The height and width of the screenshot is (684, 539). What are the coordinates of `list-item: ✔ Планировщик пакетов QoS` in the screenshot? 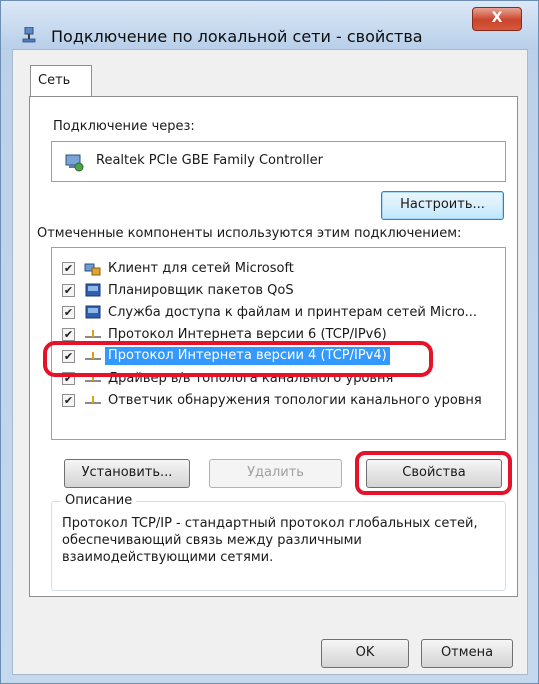 It's located at (278, 291).